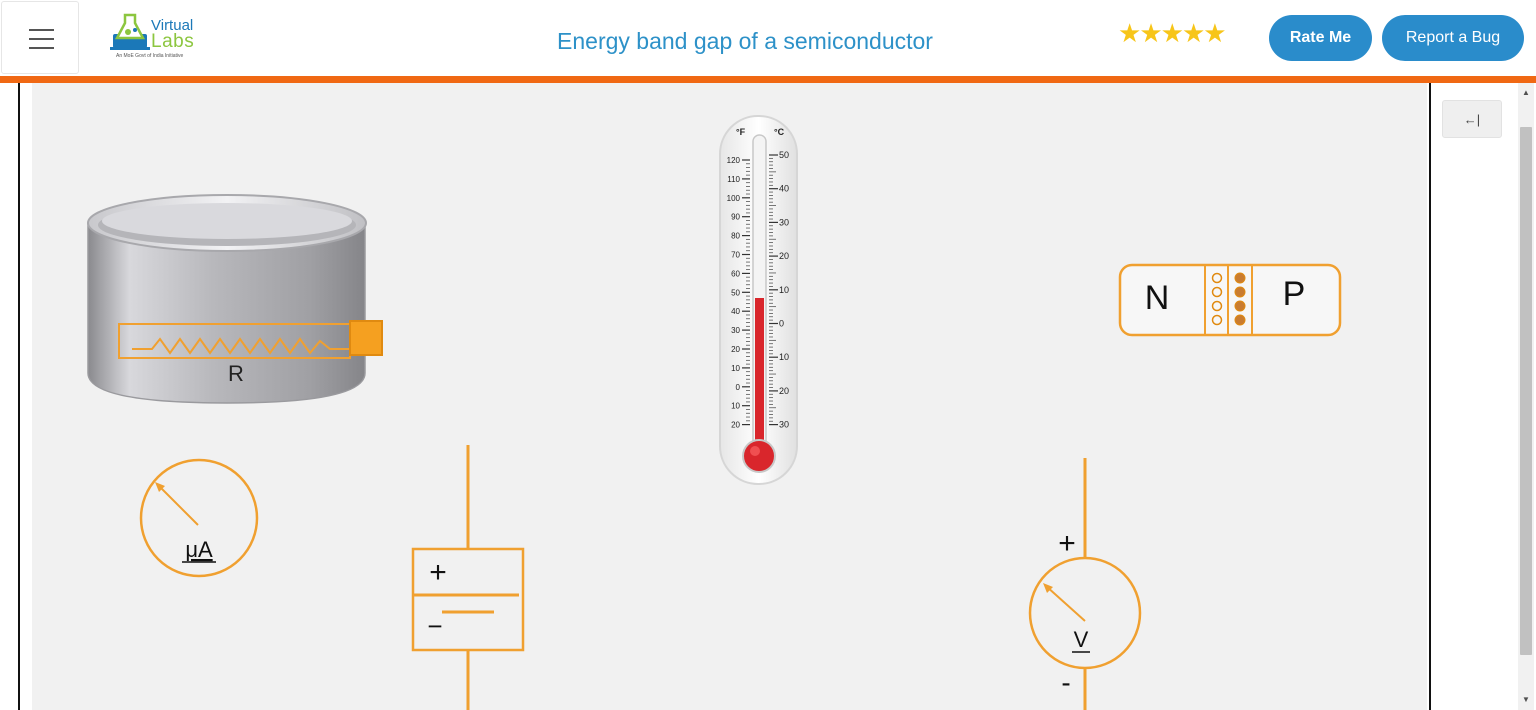 The height and width of the screenshot is (710, 1536). I want to click on battery-cell: + −, so click(468, 577).